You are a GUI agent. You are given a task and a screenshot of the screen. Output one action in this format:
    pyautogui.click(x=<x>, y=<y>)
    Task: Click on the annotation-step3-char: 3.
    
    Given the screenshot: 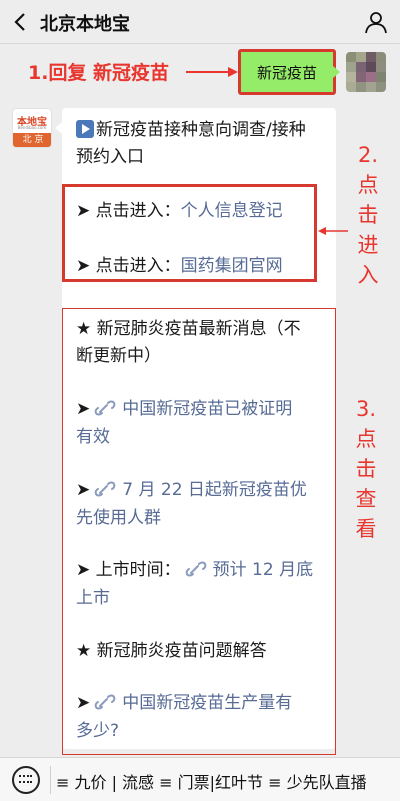 What is the action you would take?
    pyautogui.click(x=366, y=409)
    